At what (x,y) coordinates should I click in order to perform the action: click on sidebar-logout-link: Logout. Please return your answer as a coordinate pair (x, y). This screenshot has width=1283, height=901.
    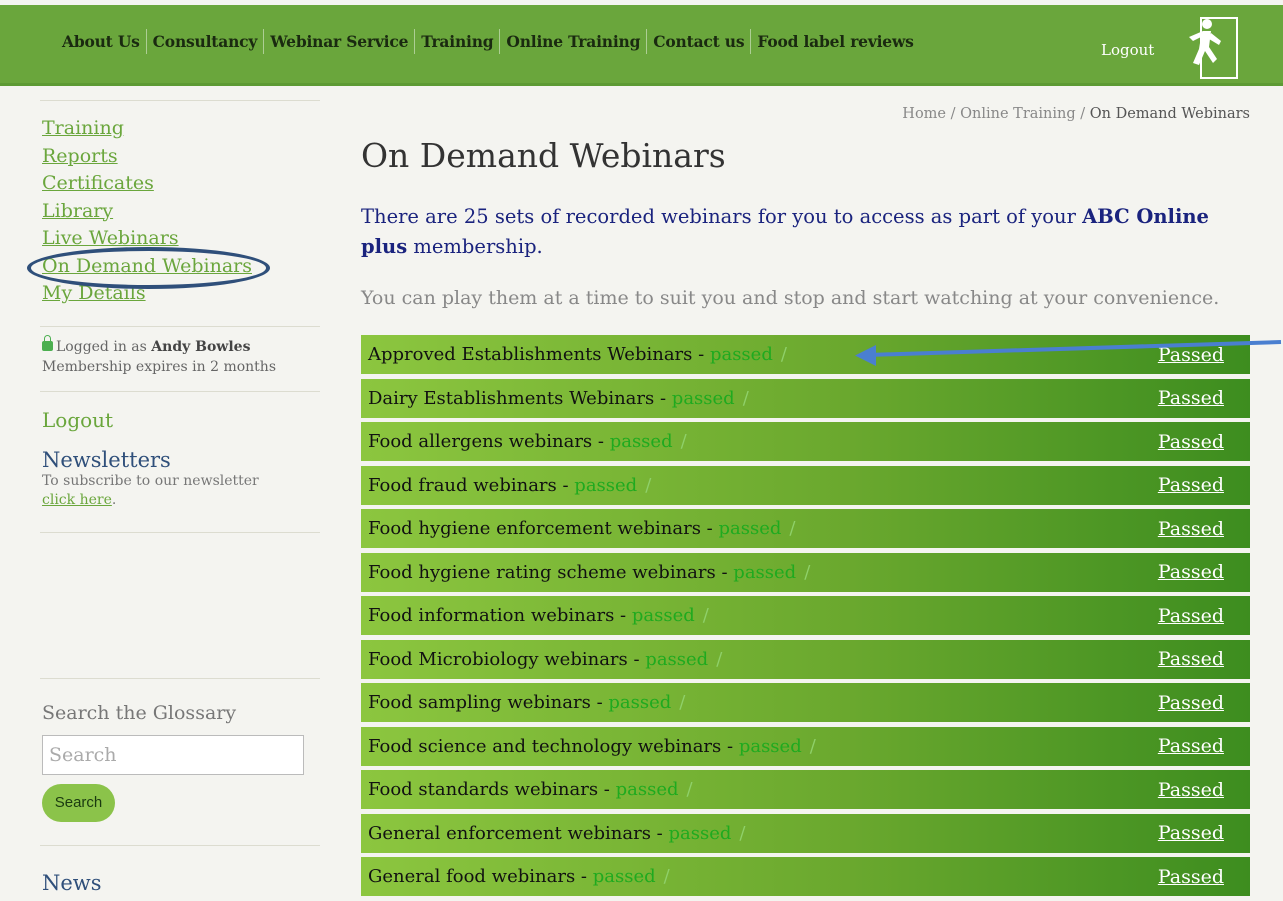
    Looking at the image, I should click on (182, 420).